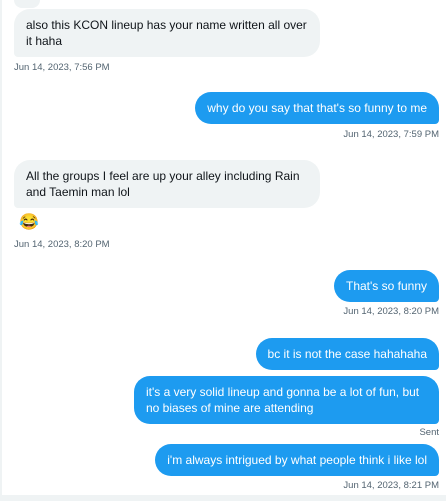 The width and height of the screenshot is (446, 501). I want to click on message-timestamp: Jun 14, 2023, 7:56 PM, so click(62, 67).